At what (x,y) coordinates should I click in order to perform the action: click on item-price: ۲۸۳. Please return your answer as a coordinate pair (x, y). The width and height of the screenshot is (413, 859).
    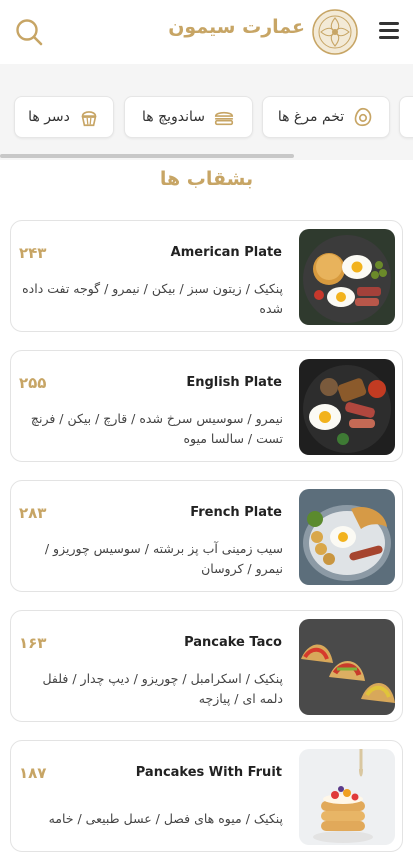
    Looking at the image, I should click on (33, 513).